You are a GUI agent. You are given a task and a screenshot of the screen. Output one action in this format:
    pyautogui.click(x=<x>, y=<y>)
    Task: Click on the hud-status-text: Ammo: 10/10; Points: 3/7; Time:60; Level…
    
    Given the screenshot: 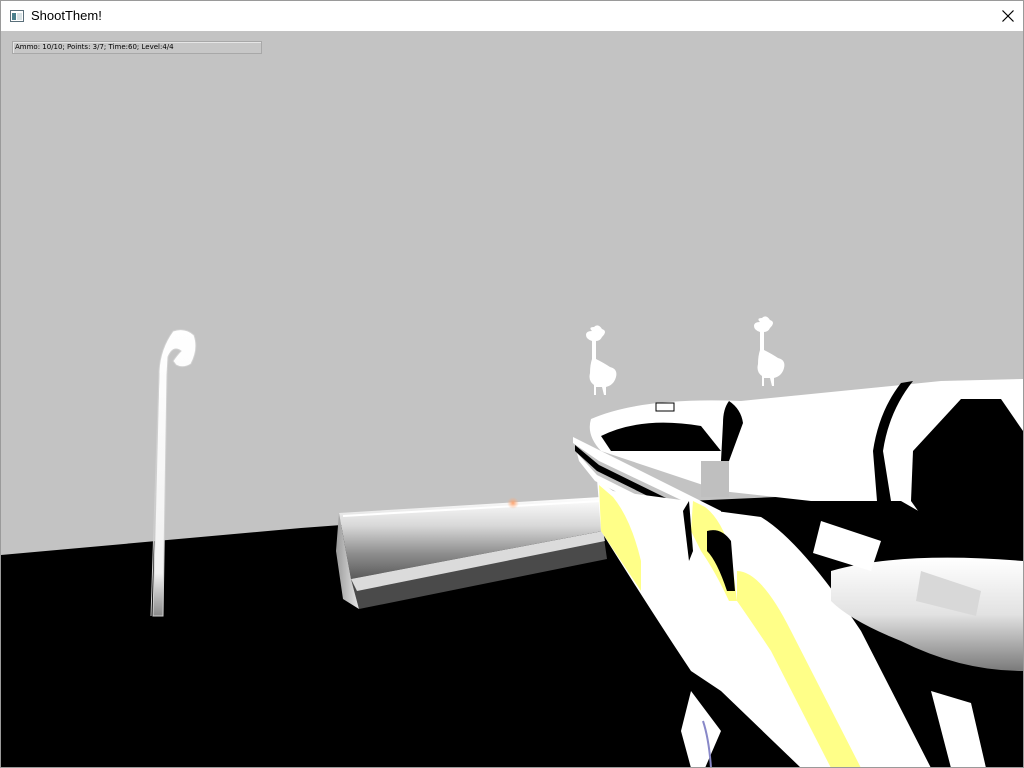 What is the action you would take?
    pyautogui.click(x=94, y=47)
    